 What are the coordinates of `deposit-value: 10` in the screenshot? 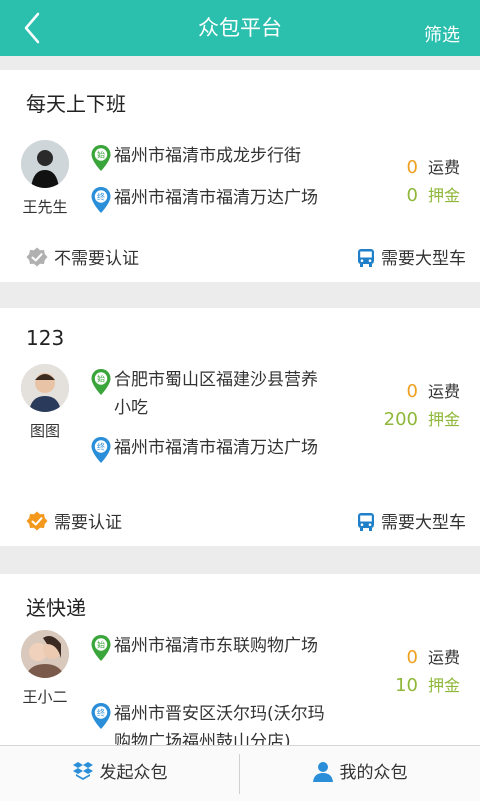 It's located at (406, 685).